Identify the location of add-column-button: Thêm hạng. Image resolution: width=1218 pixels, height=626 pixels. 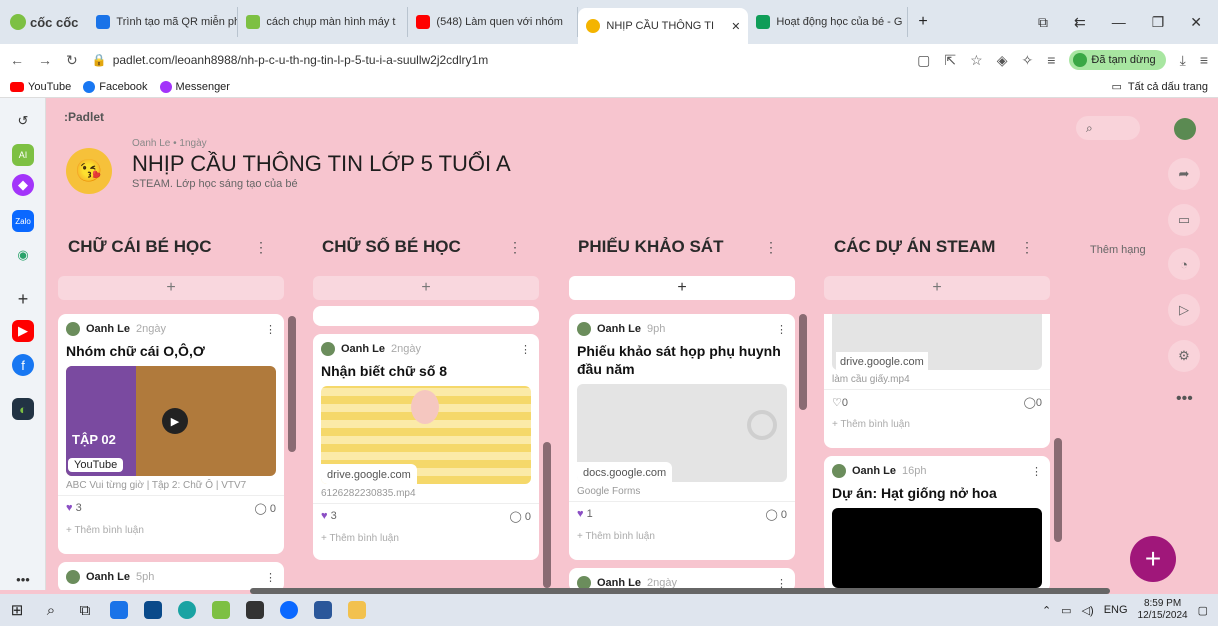
(1118, 250).